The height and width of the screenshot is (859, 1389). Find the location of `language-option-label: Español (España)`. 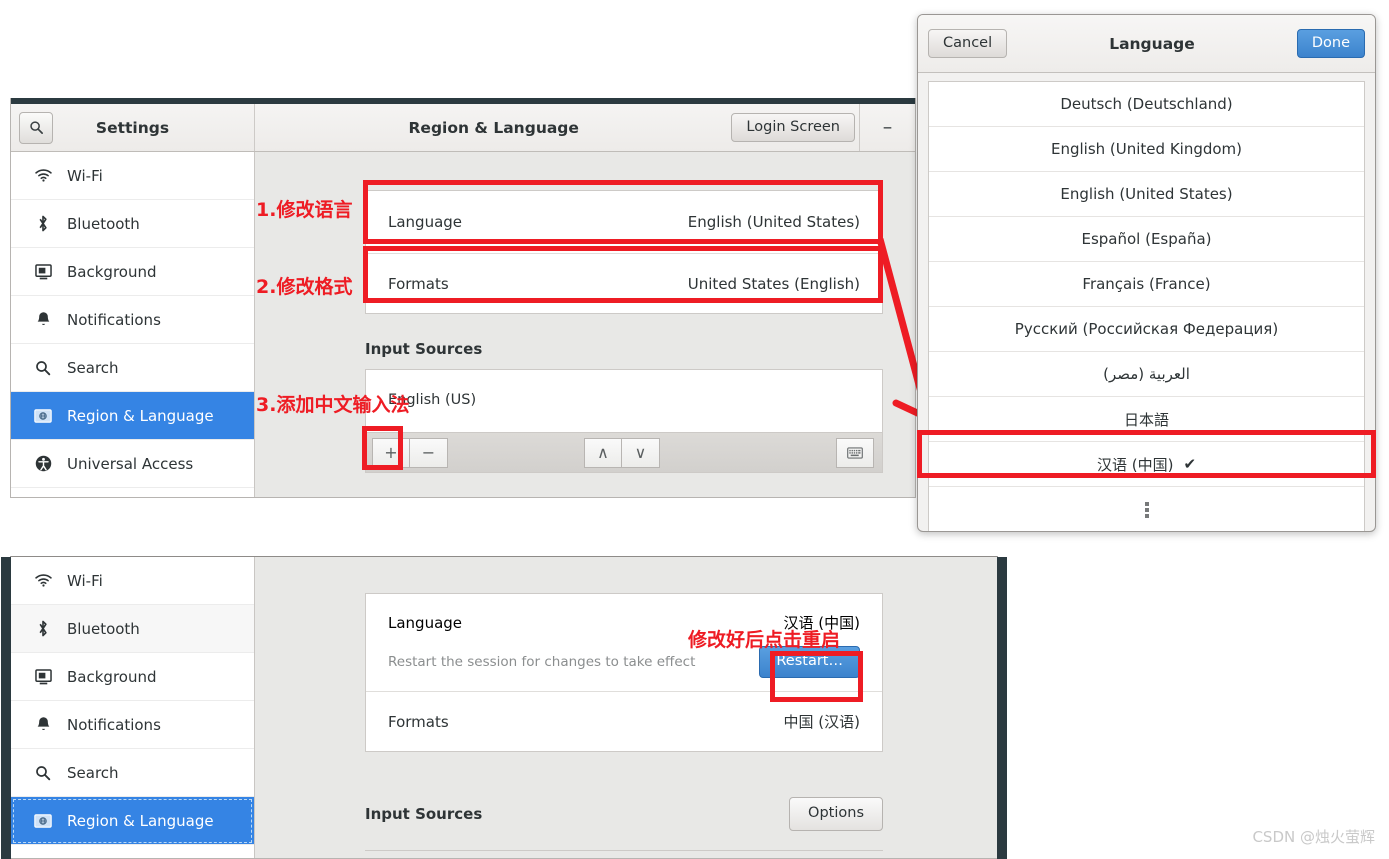

language-option-label: Español (España) is located at coordinates (1146, 239).